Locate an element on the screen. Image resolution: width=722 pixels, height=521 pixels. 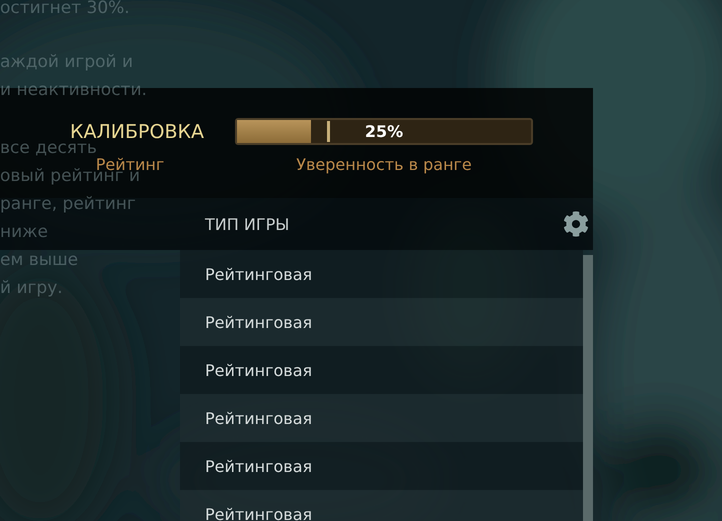
confidence-reading: 25% is located at coordinates (384, 131).